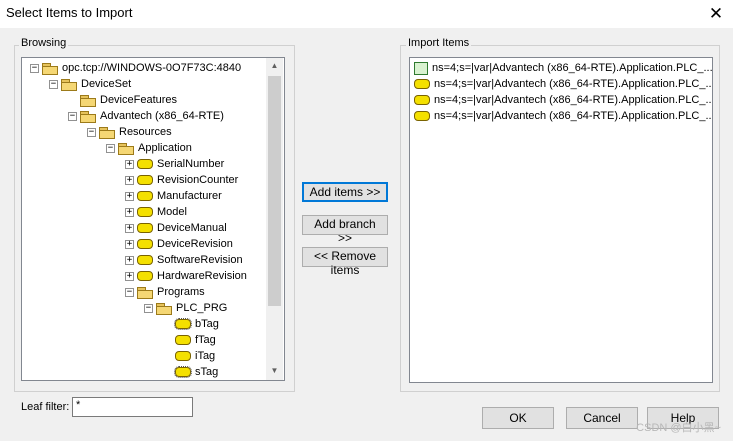 The height and width of the screenshot is (441, 733). I want to click on tree-node-label: HardwareRevision, so click(202, 276).